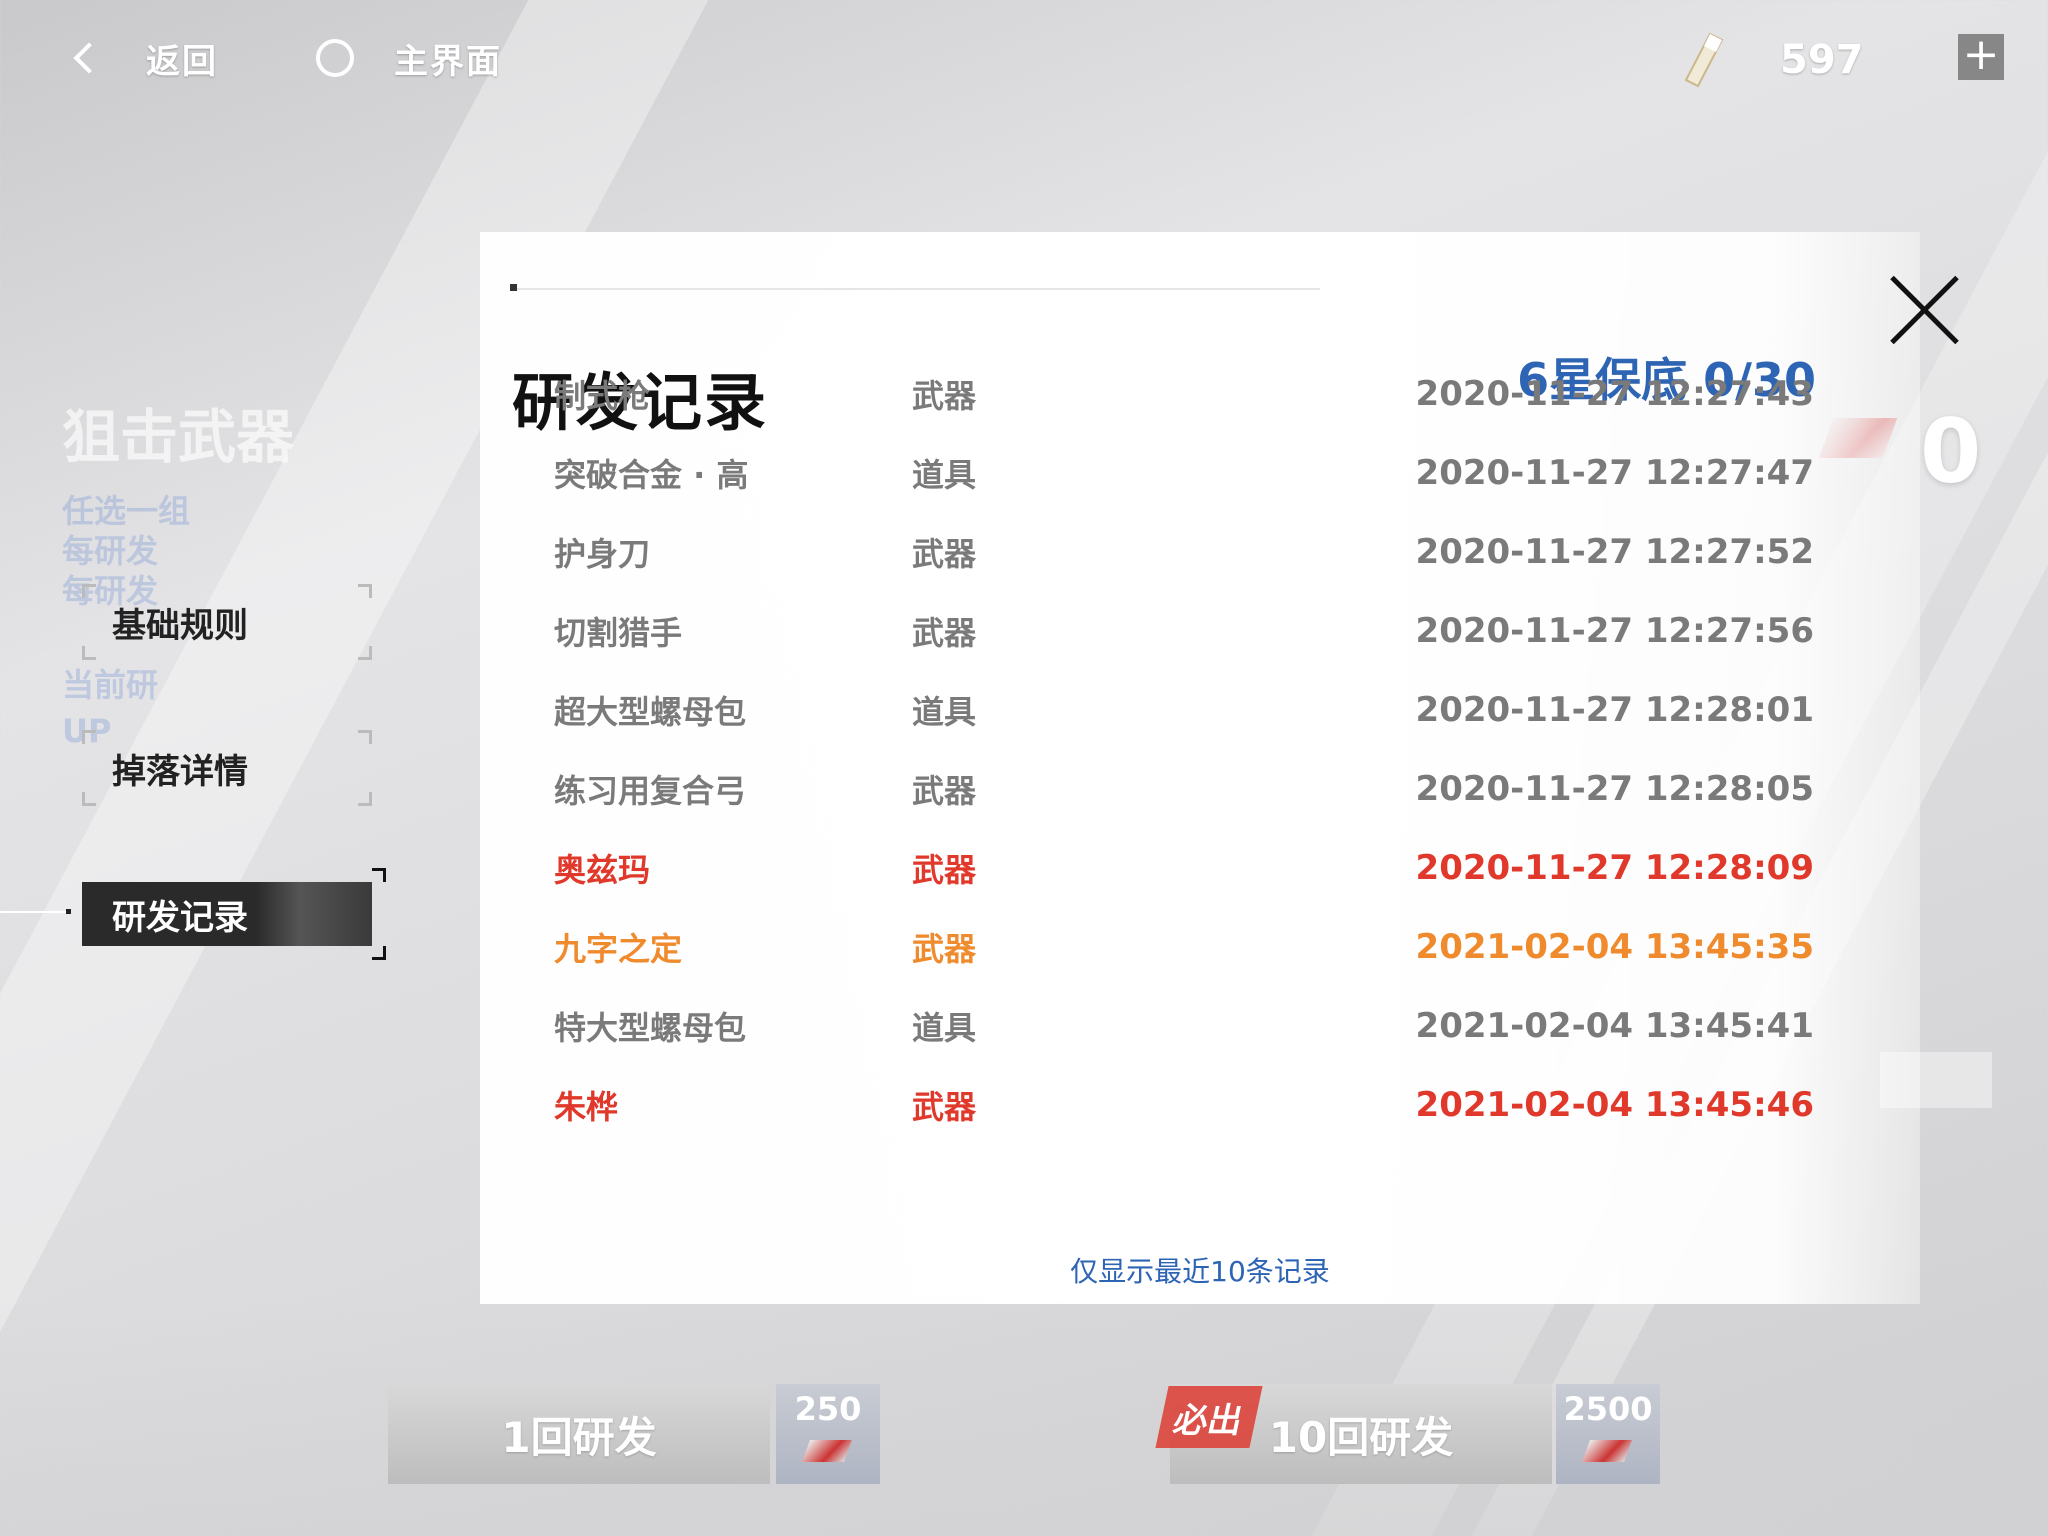 The width and height of the screenshot is (2048, 1536). Describe the element at coordinates (180, 771) in the screenshot. I see `menu-item-label: 掉落详情` at that location.